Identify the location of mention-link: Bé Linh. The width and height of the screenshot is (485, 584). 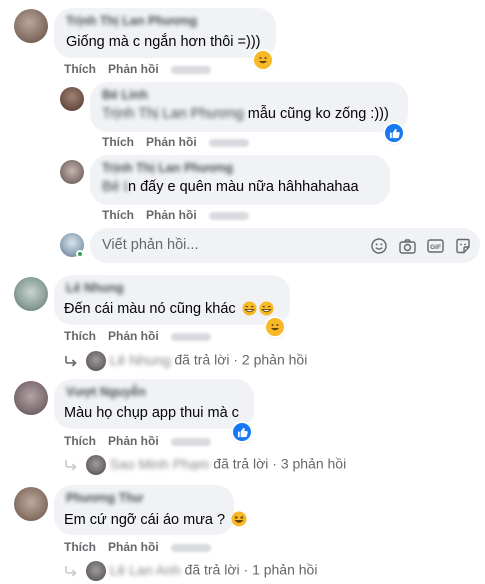
(115, 187).